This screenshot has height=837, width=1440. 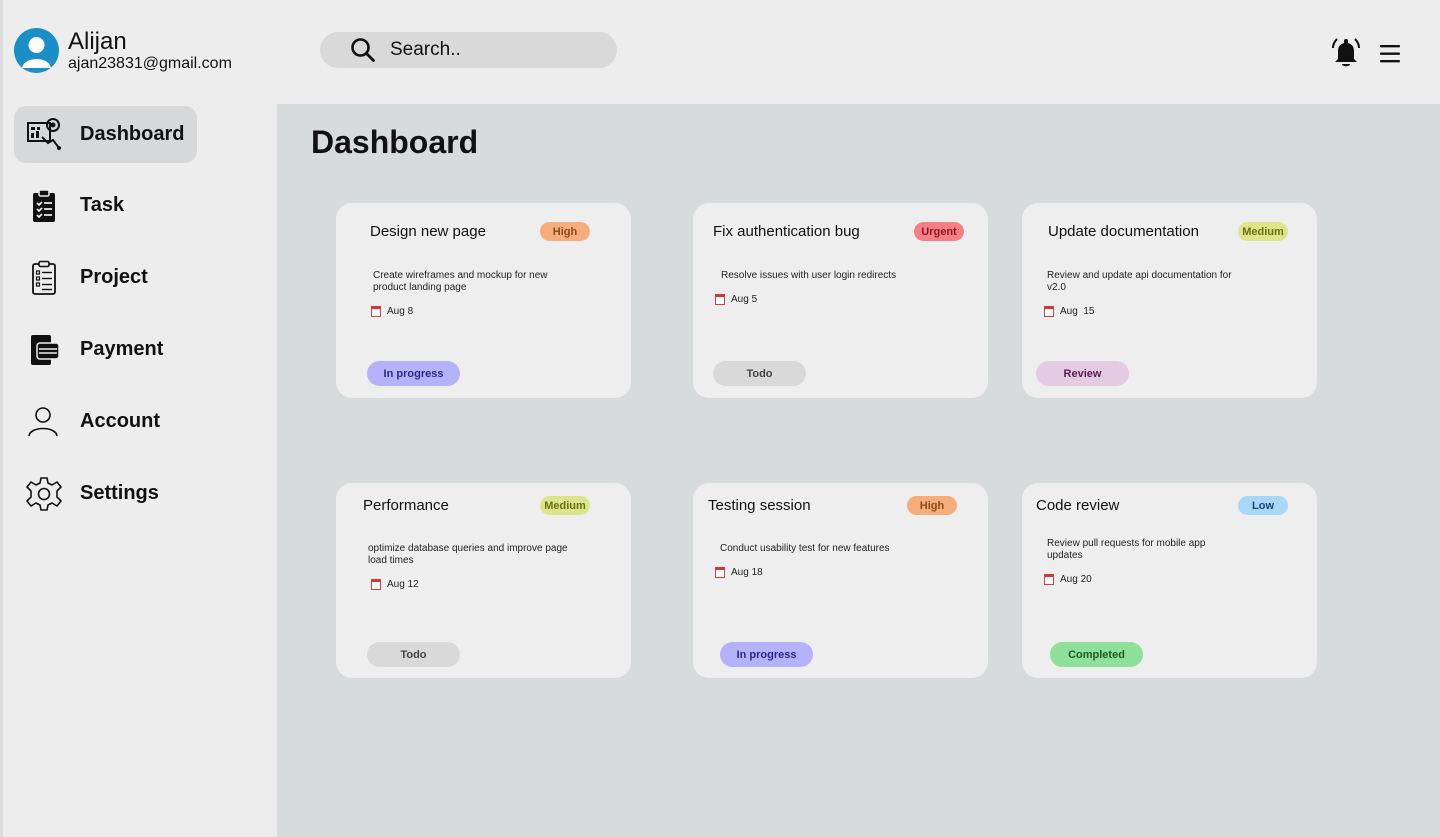 I want to click on card-title: Fix authentication bug, so click(x=786, y=231).